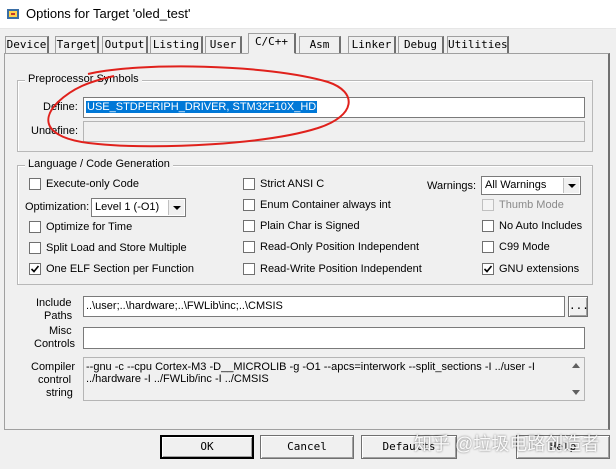 The height and width of the screenshot is (469, 616). What do you see at coordinates (531, 205) in the screenshot?
I see `thumb-mode-label: Thumb Mode` at bounding box center [531, 205].